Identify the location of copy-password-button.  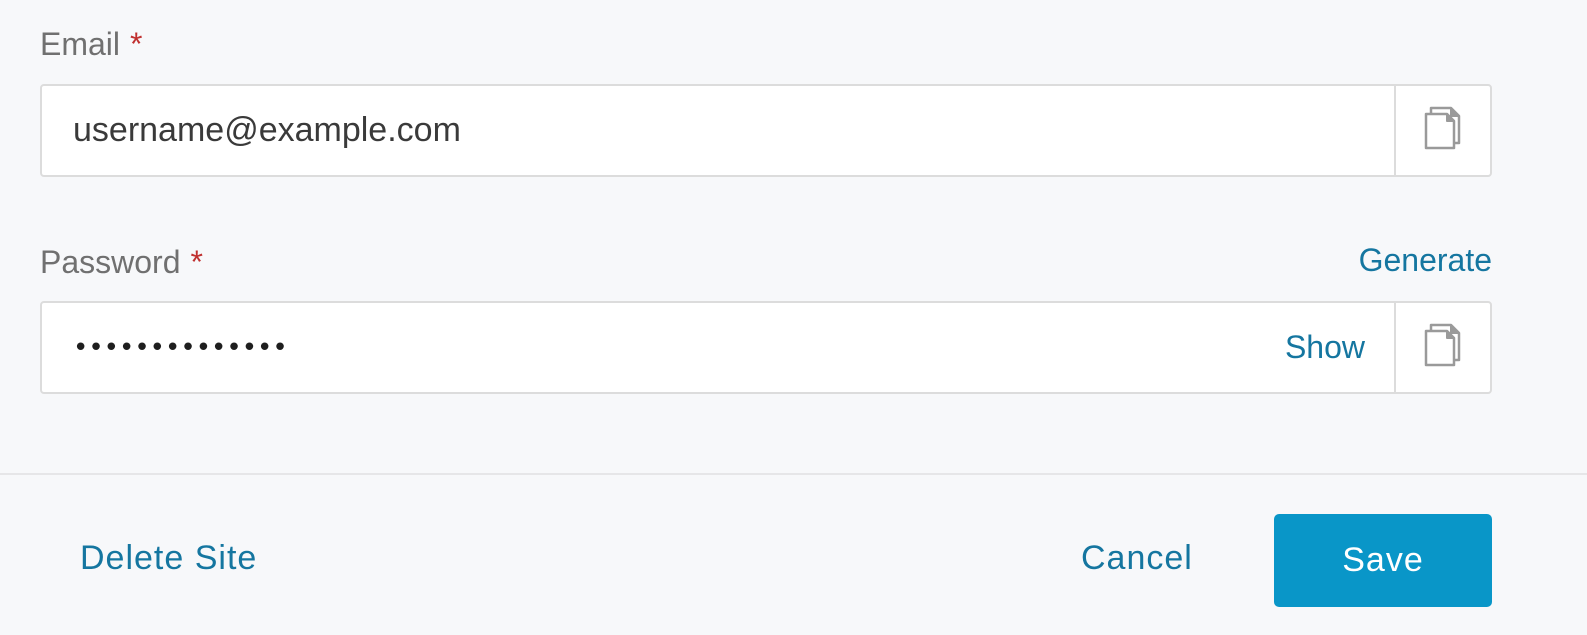
(1442, 347).